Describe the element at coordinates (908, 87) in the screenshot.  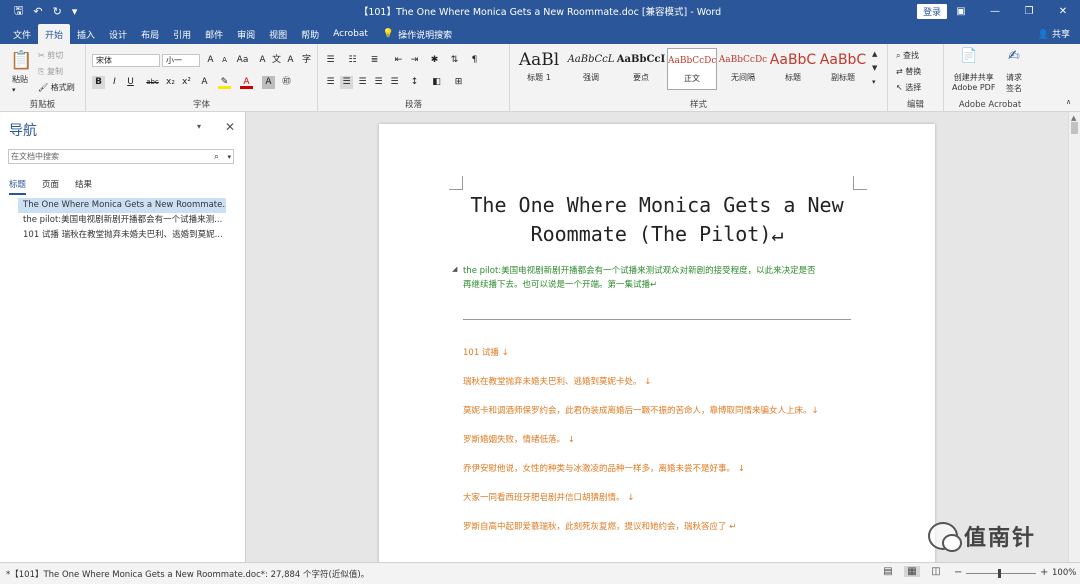
I see `select-button: ↖ 选择` at that location.